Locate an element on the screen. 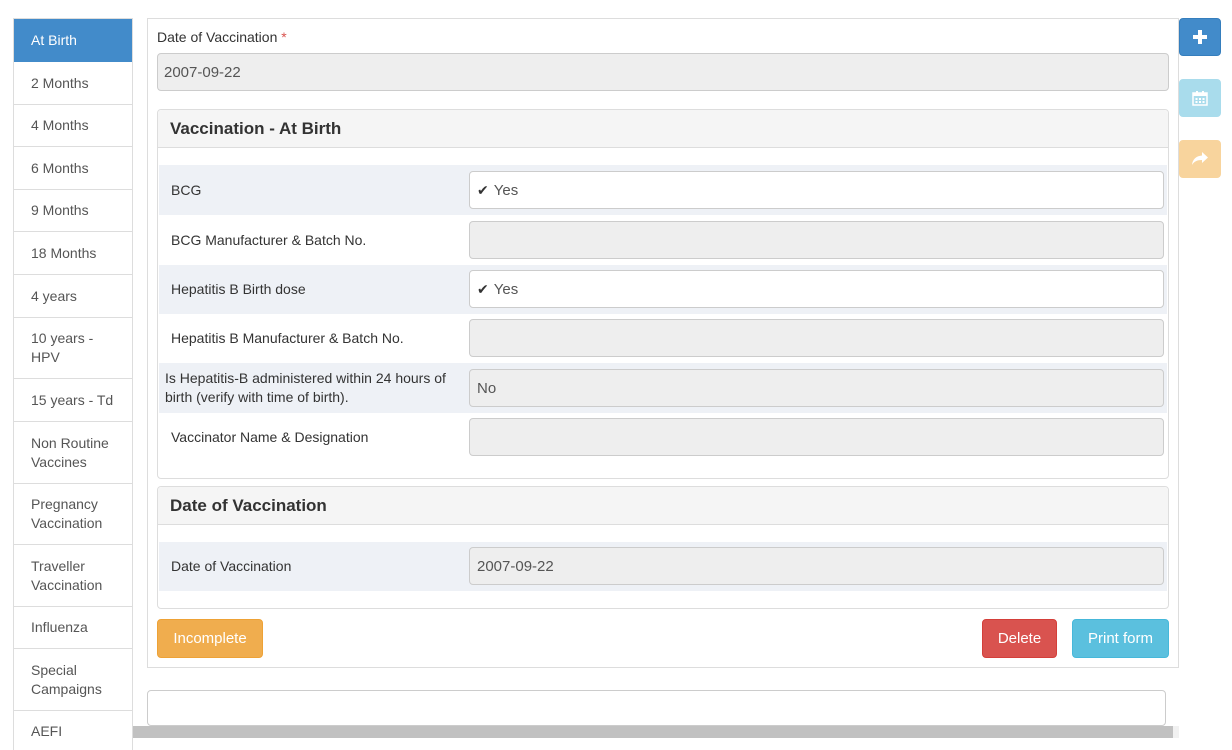 The image size is (1232, 750). sidebar-item-aefi: AEFI is located at coordinates (73, 730).